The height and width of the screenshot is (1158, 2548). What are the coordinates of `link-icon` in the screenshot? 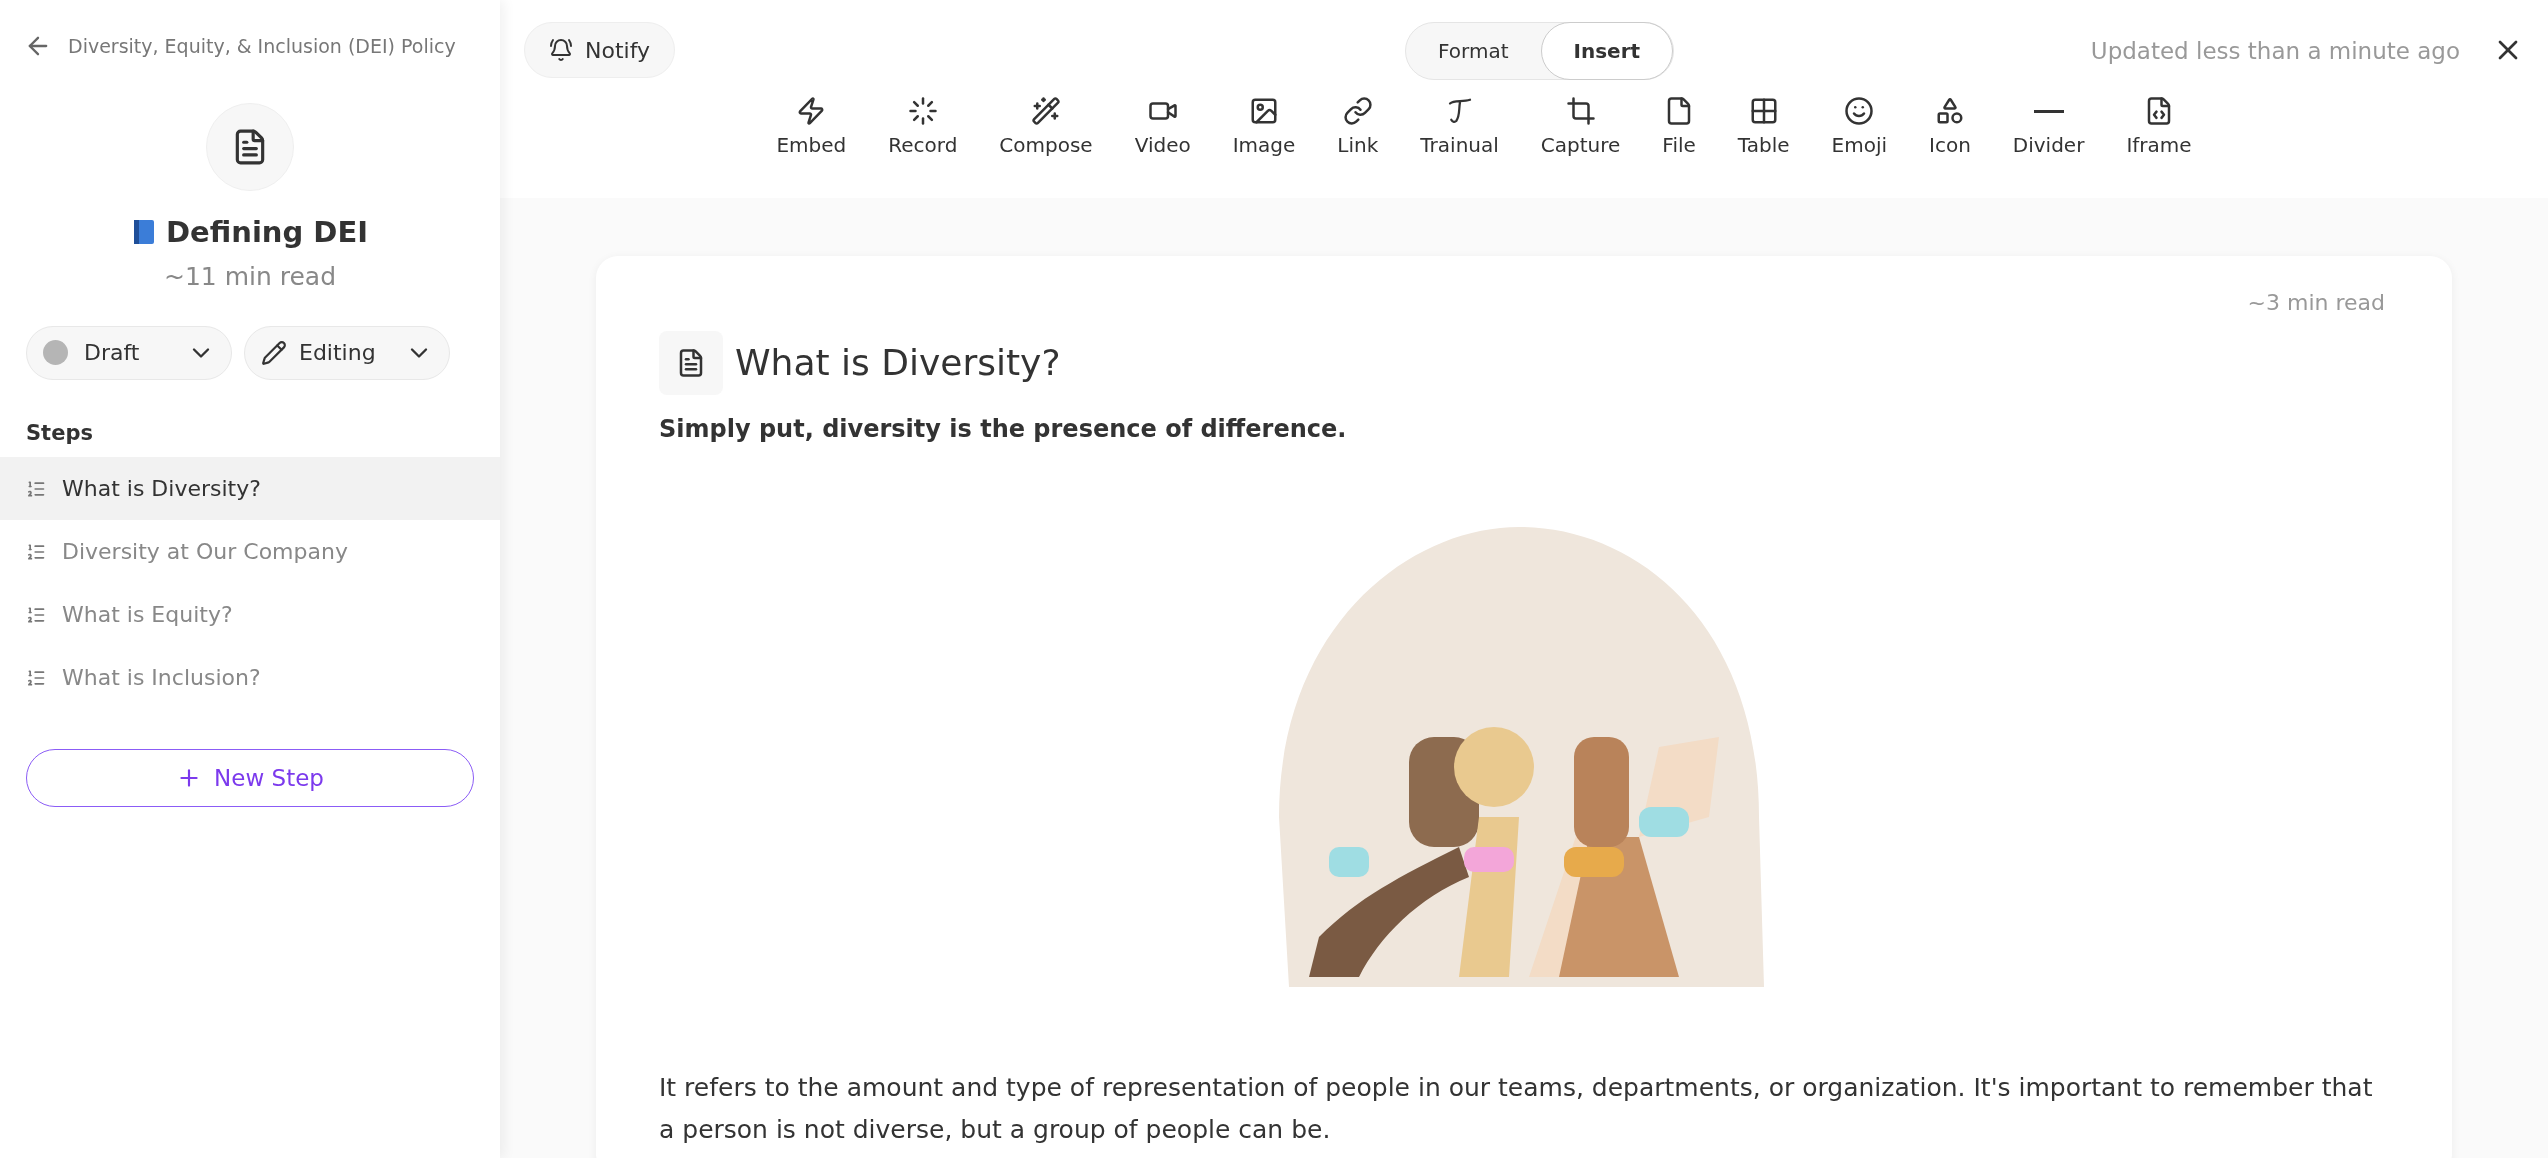 It's located at (1357, 111).